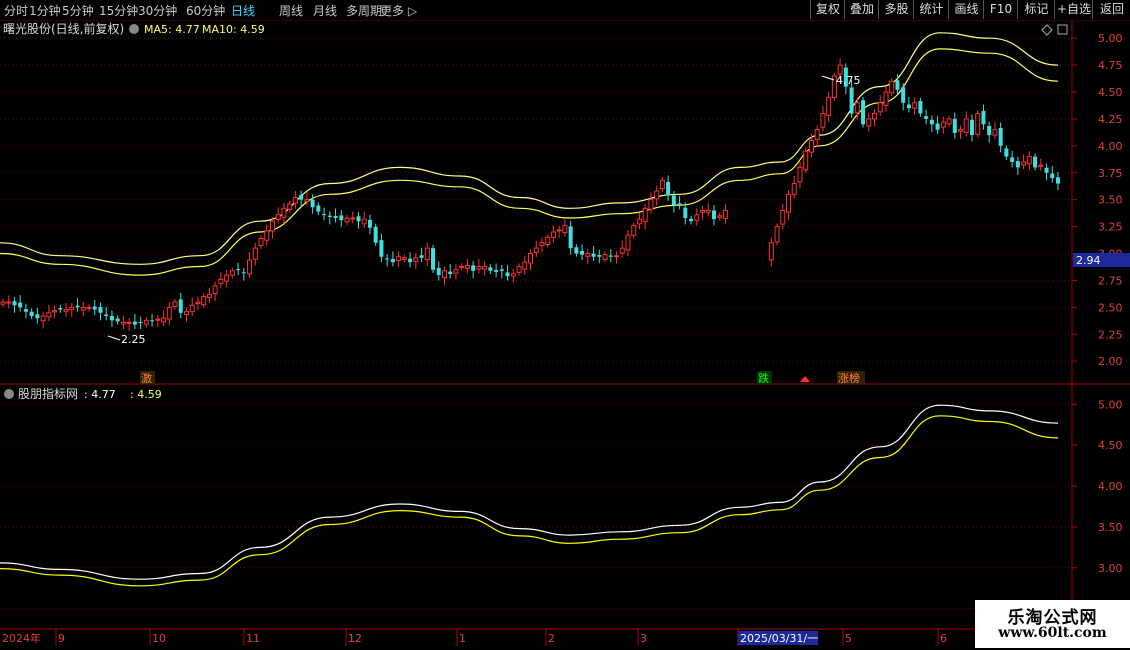 This screenshot has width=1130, height=650. Describe the element at coordinates (1110, 119) in the screenshot. I see `upper-ytick-label-9: 4.25` at that location.